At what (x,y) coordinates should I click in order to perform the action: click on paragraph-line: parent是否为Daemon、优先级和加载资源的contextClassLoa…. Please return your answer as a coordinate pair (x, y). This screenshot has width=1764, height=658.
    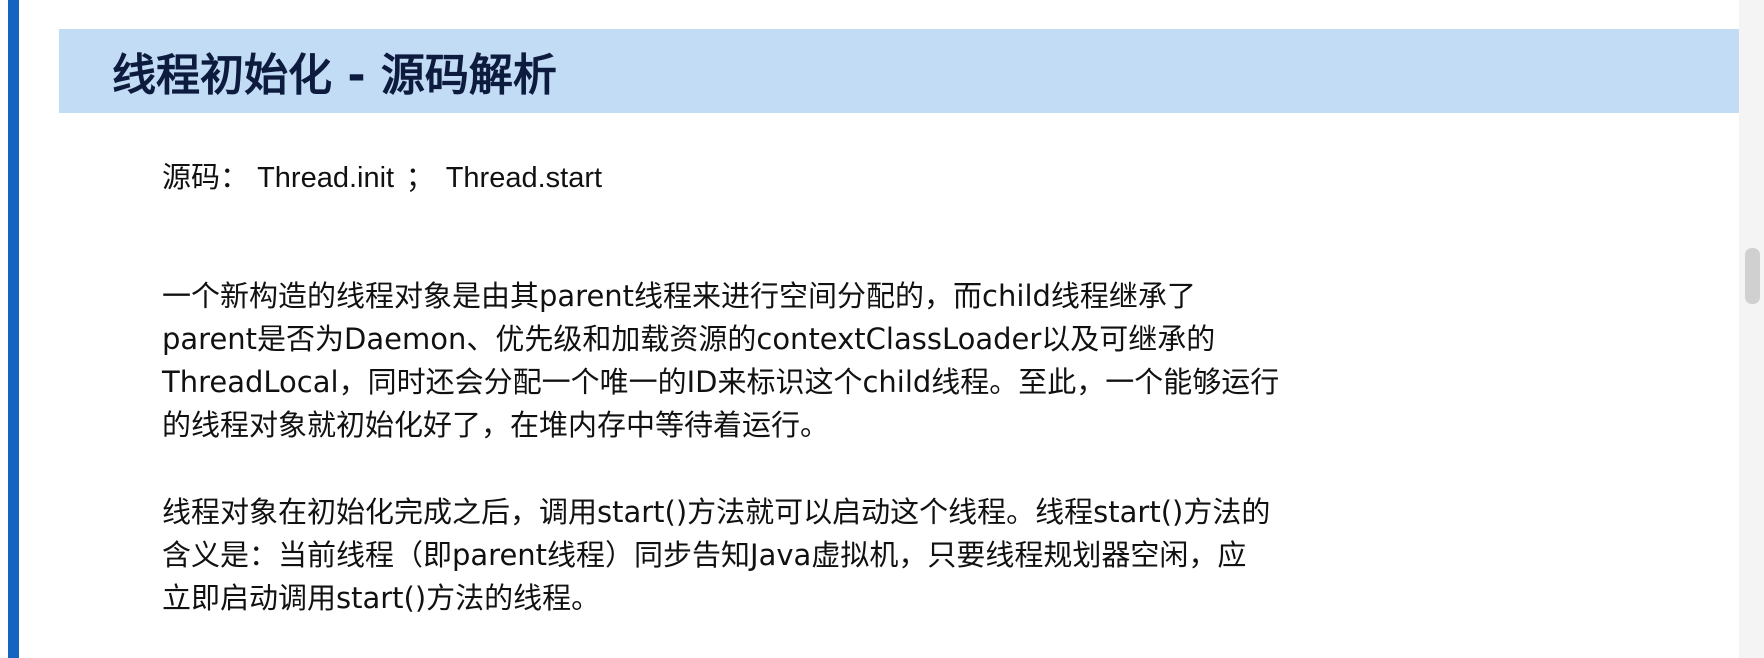
    Looking at the image, I should click on (689, 339).